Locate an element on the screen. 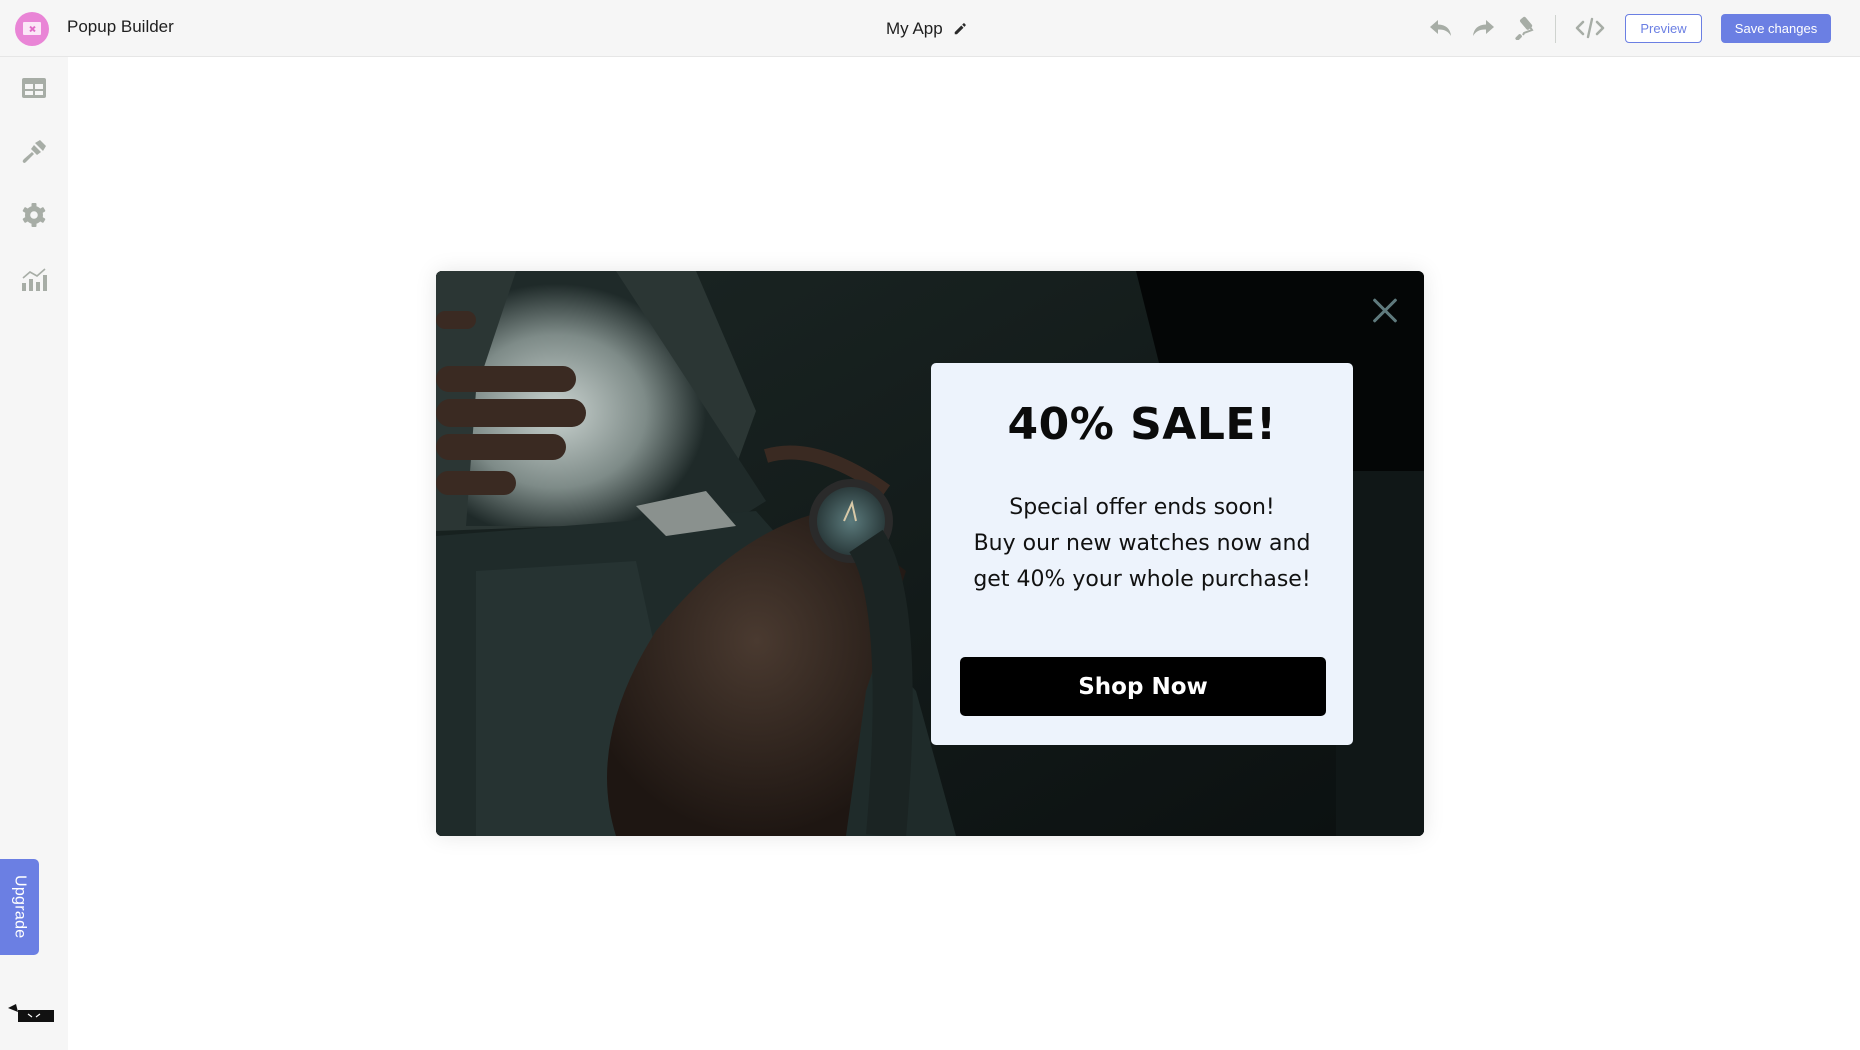  popup-title: 40% SALE! is located at coordinates (1142, 424).